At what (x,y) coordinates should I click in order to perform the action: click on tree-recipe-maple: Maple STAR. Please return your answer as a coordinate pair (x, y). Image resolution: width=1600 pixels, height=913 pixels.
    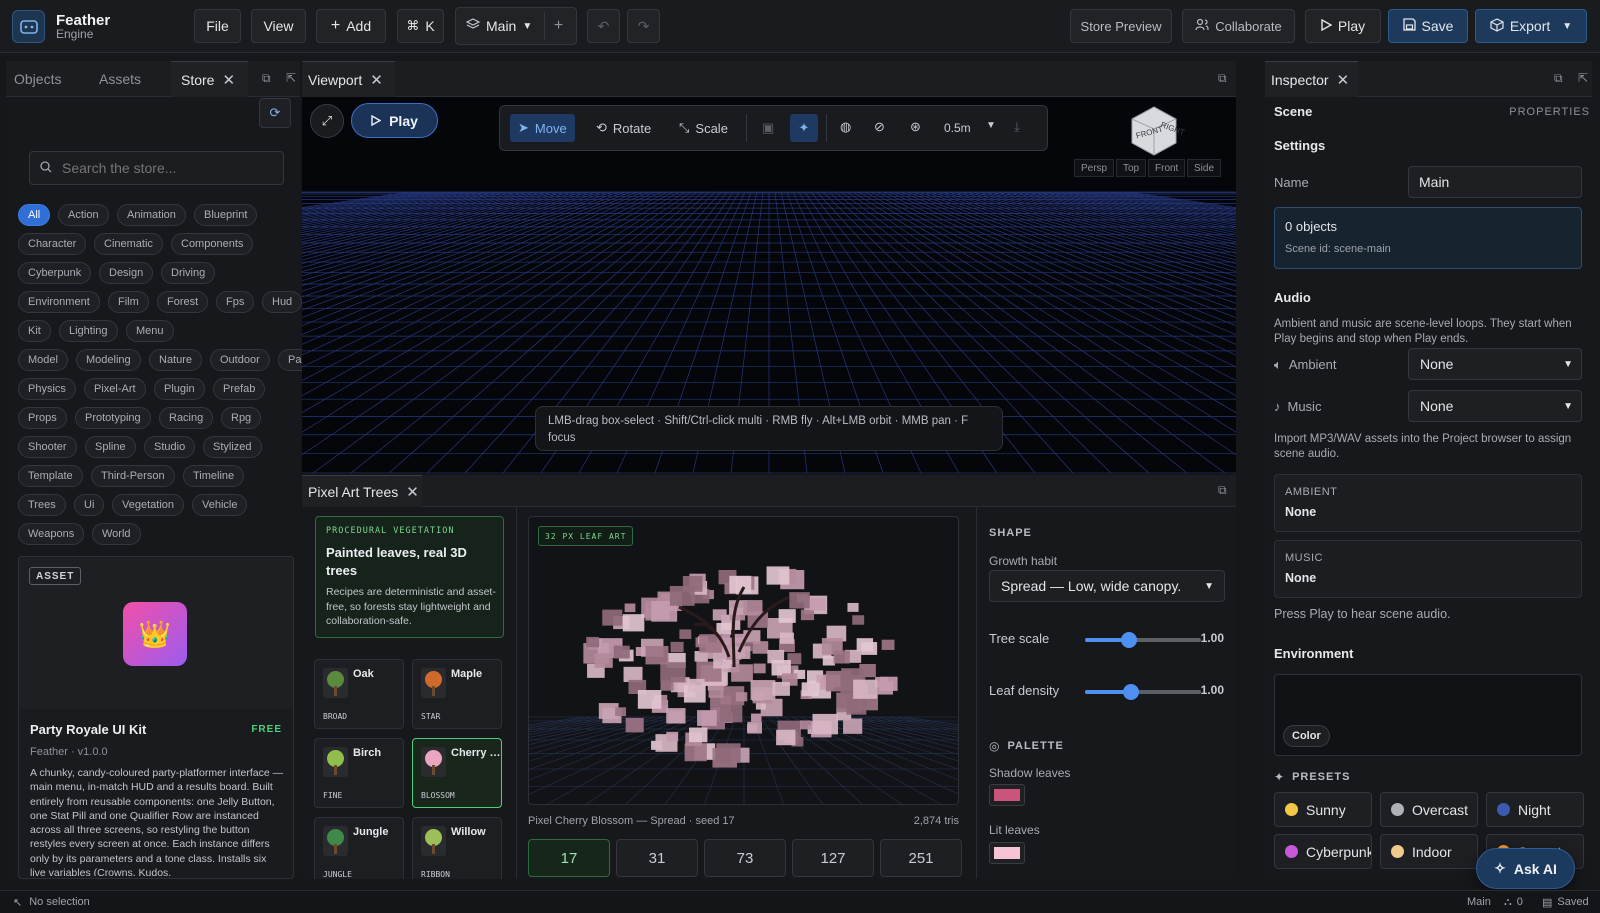
    Looking at the image, I should click on (457, 694).